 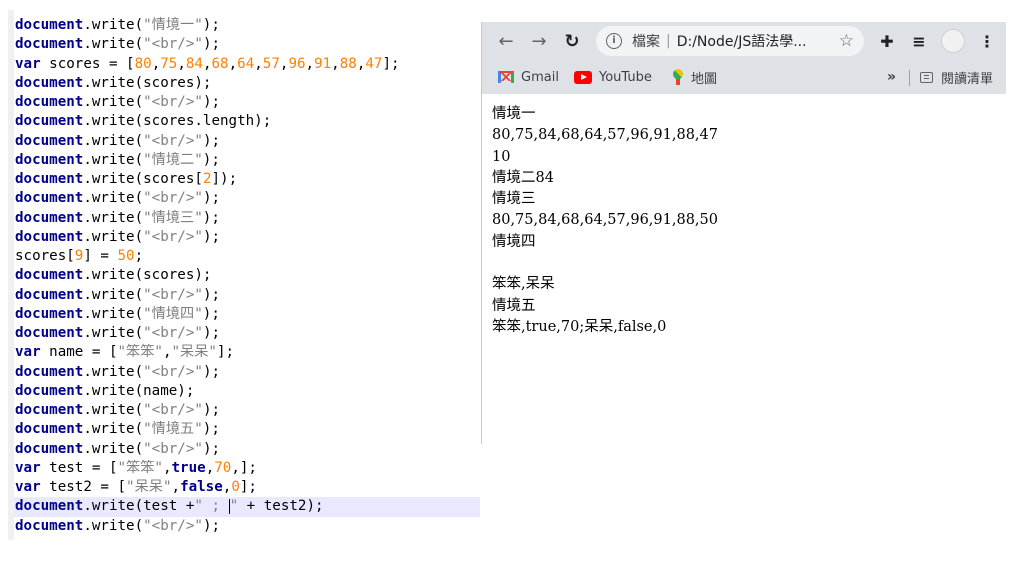 I want to click on menu-button: ⋮, so click(x=987, y=41).